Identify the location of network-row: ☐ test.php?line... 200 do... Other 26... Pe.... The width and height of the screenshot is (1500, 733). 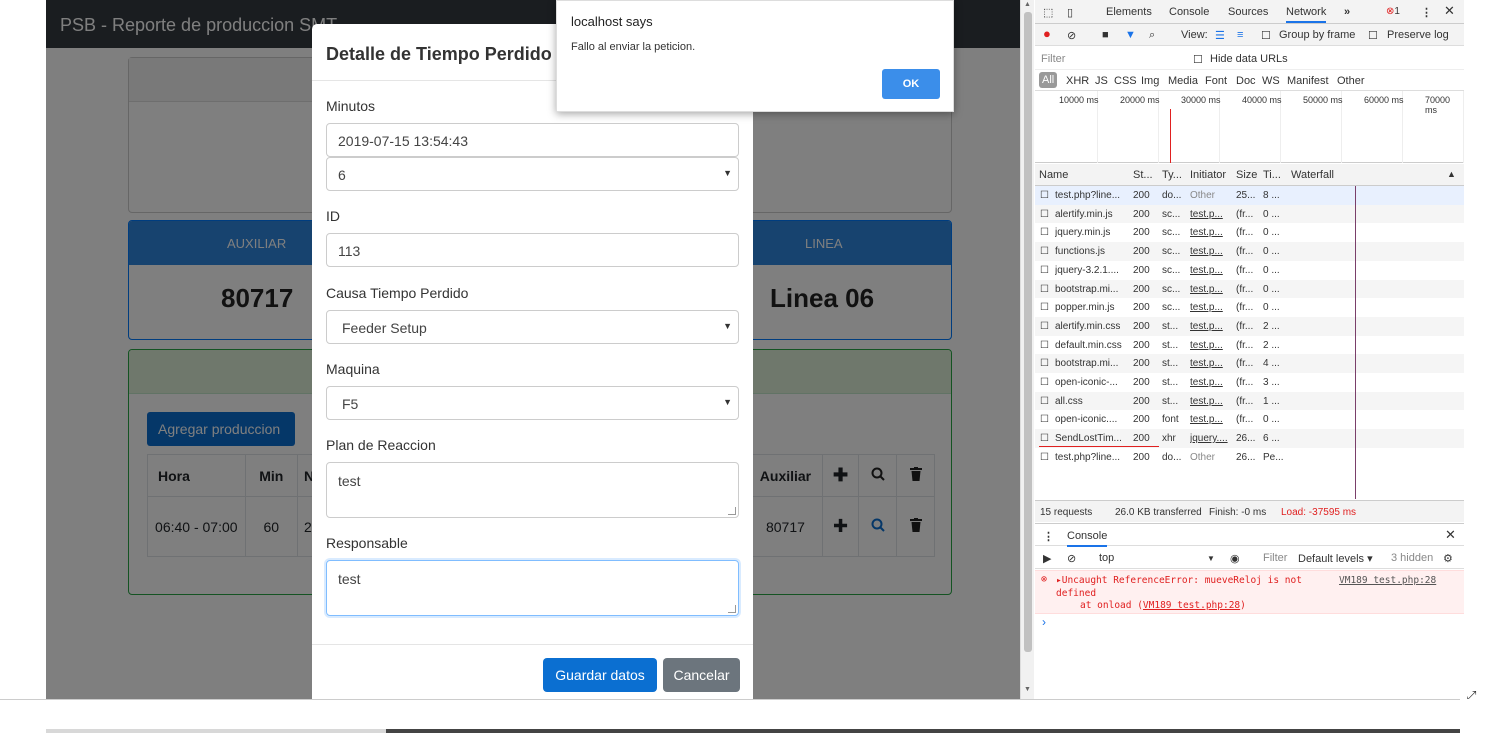
(1249, 457).